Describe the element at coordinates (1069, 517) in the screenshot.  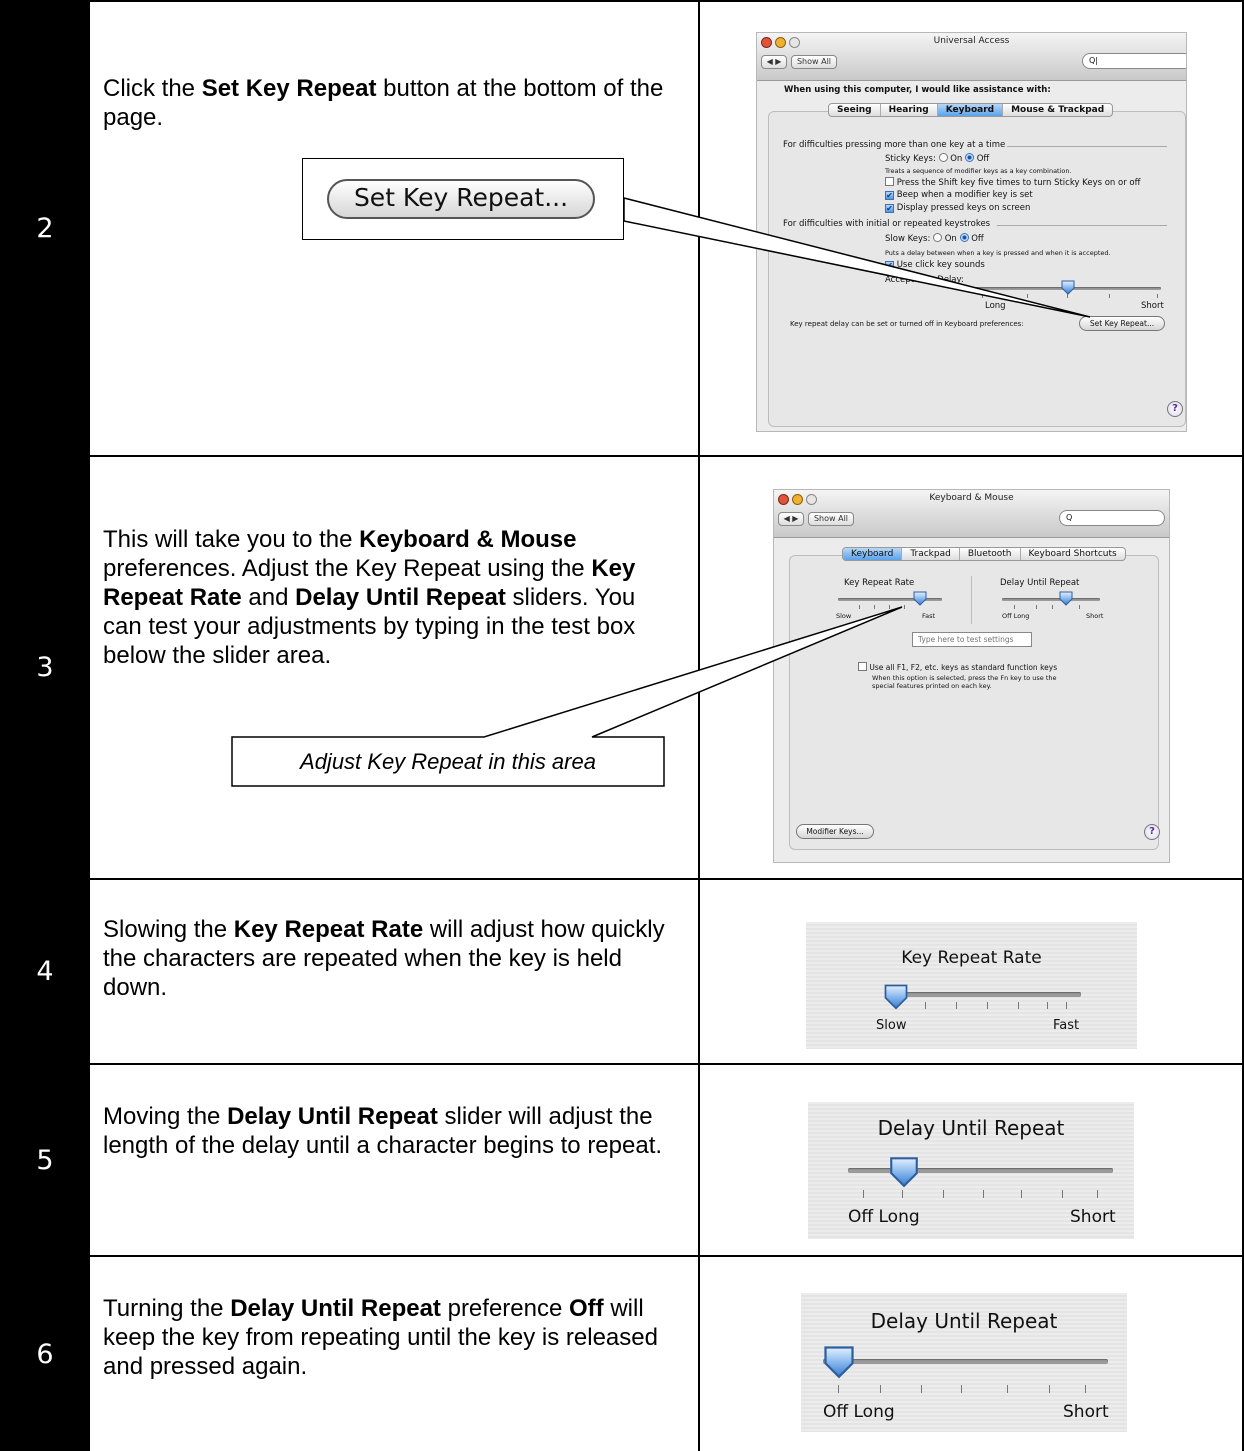
I see `search-icon: Q` at that location.